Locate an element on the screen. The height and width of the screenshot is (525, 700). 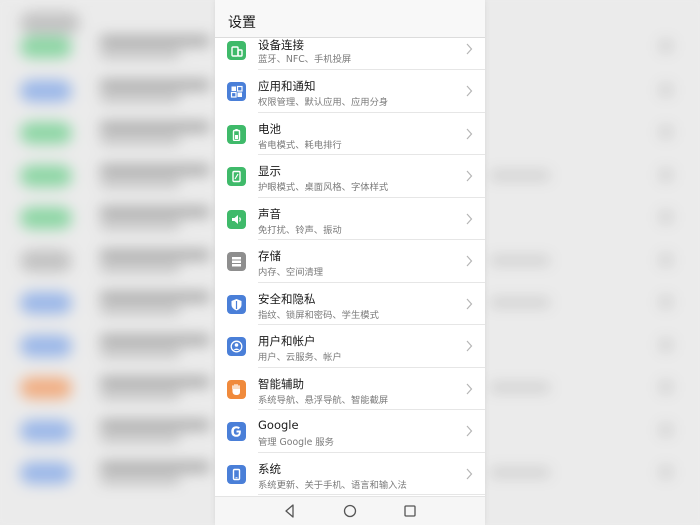
storage-icon is located at coordinates (236, 261).